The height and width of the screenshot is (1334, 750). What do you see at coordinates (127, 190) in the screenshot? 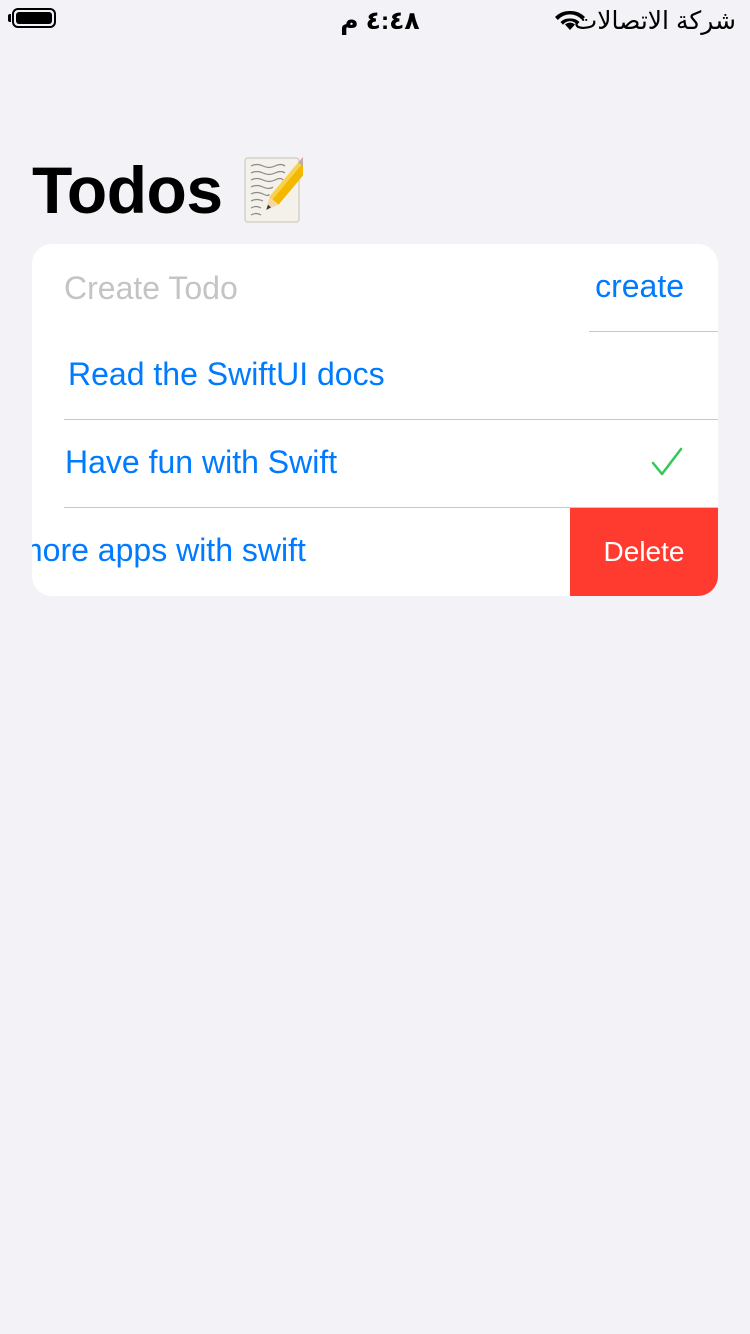
I see `page-title: Todos` at bounding box center [127, 190].